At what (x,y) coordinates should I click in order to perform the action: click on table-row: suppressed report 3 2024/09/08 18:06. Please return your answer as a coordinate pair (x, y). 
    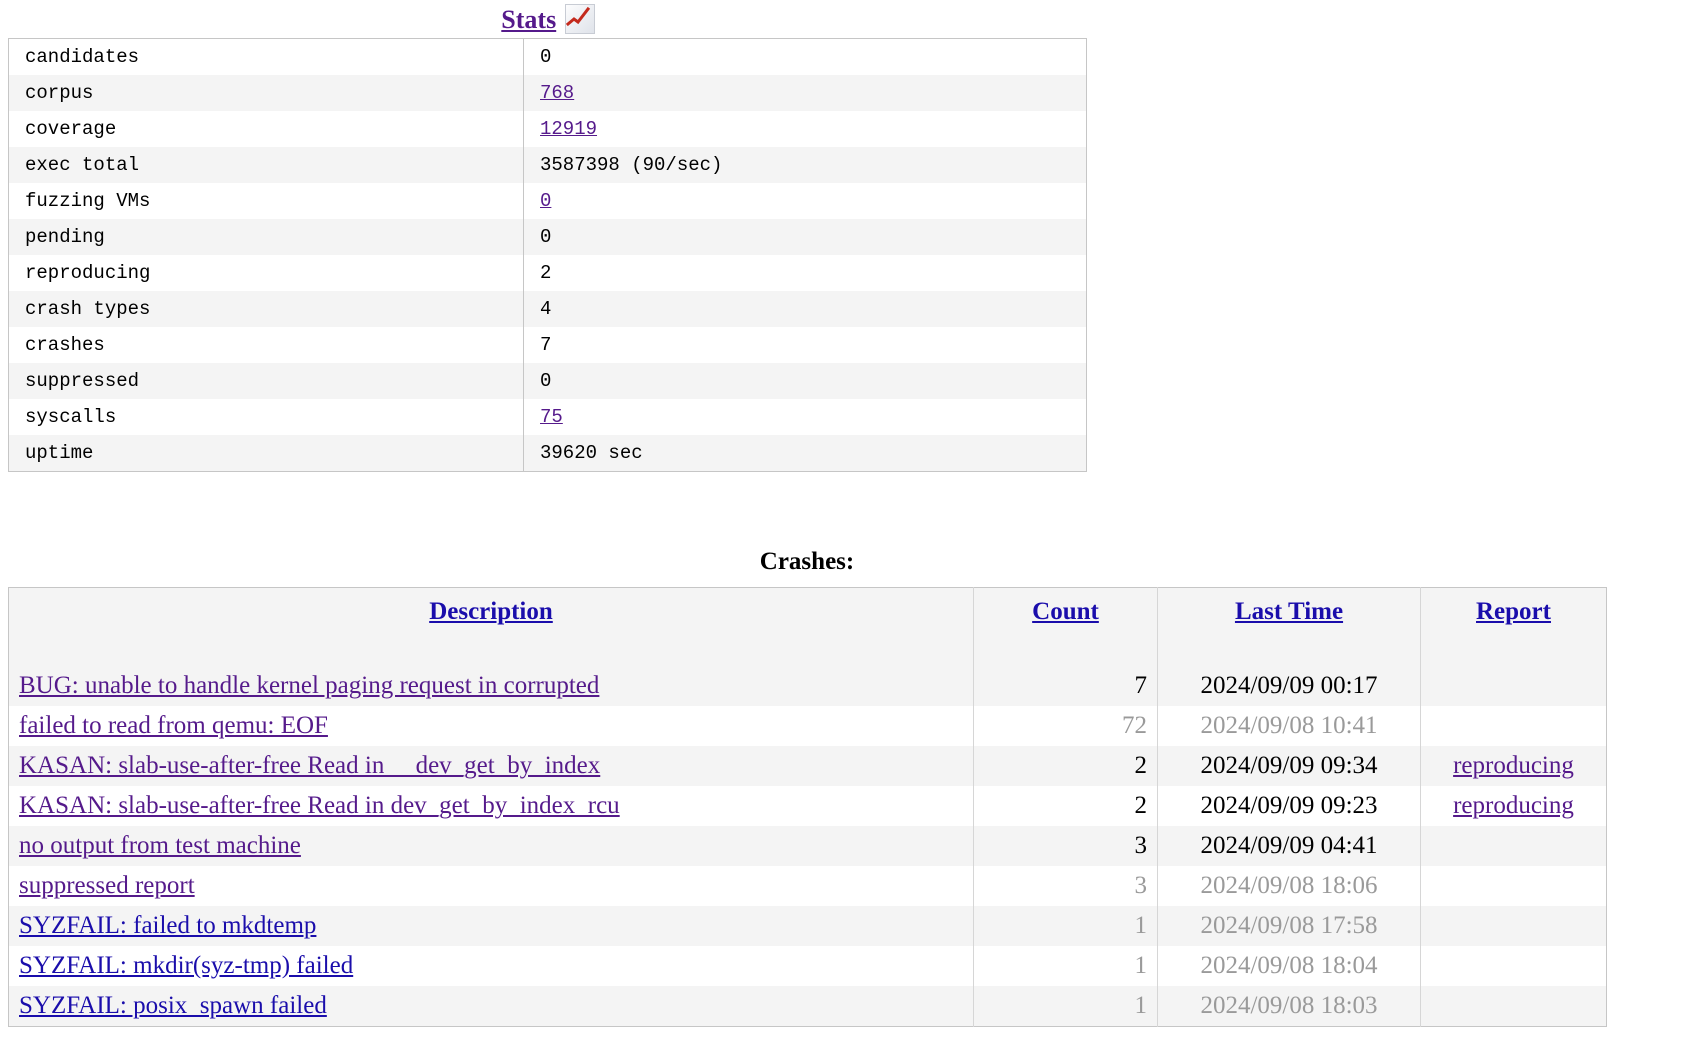
    Looking at the image, I should click on (807, 886).